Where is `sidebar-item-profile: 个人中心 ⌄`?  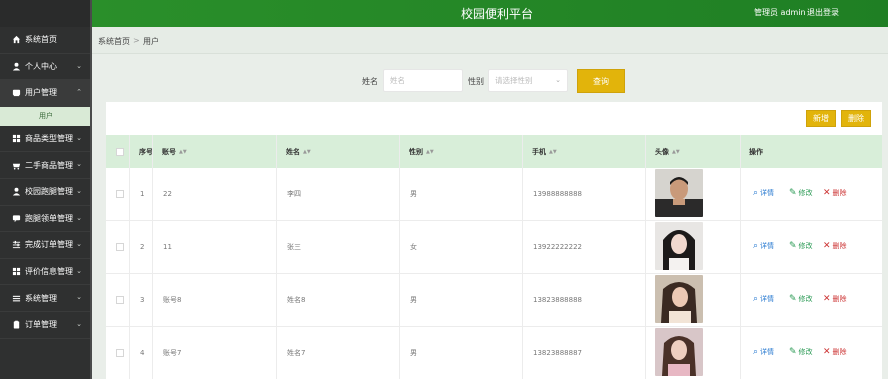 sidebar-item-profile: 个人中心 ⌄ is located at coordinates (46, 67).